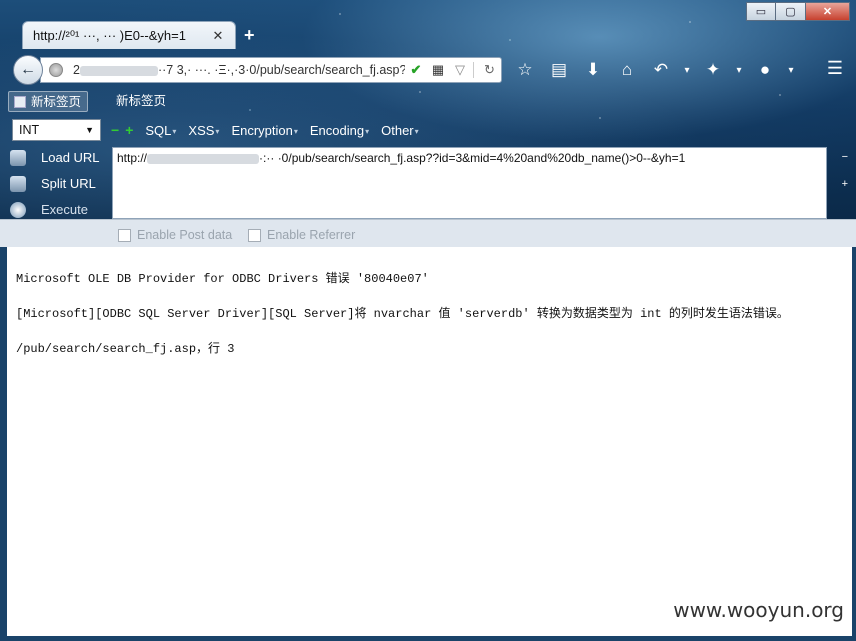  Describe the element at coordinates (428, 233) in the screenshot. I see `hackbar-options: Enable Post data Enable Referrer` at that location.